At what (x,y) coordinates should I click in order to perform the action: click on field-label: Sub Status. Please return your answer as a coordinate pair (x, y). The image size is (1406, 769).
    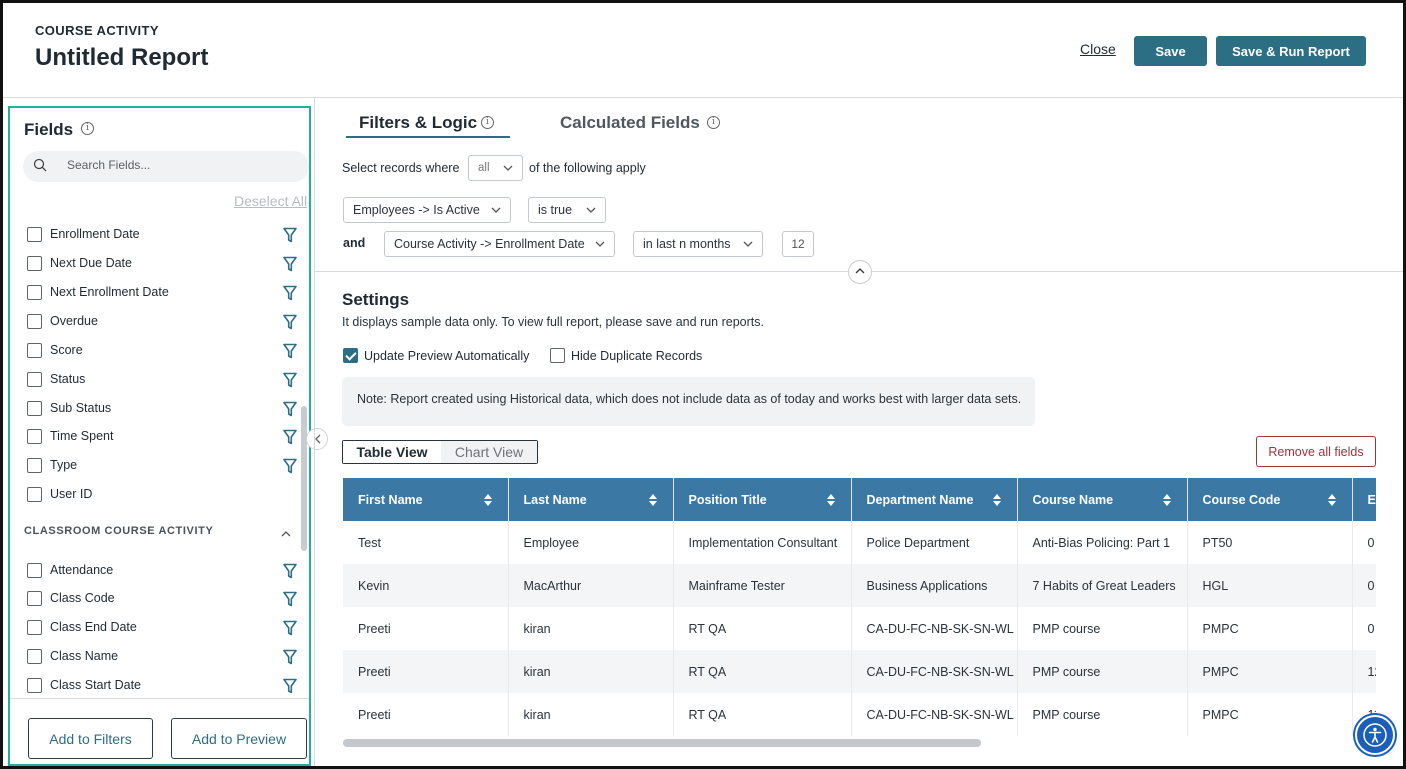
    Looking at the image, I should click on (81, 408).